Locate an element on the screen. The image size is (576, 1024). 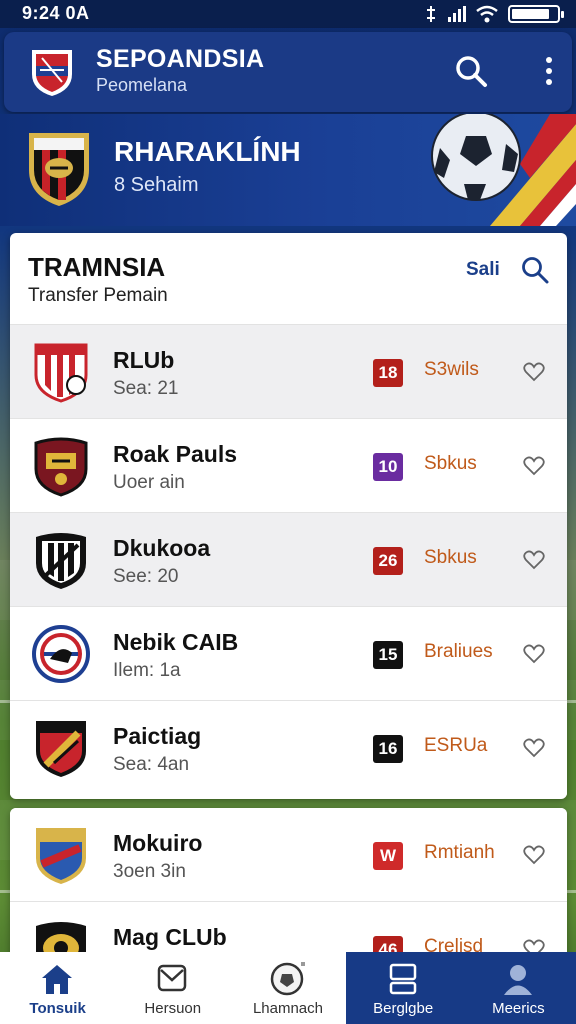
list-item: Mokuiro 3oen 3in W Rmtianh is located at coordinates (288, 855).